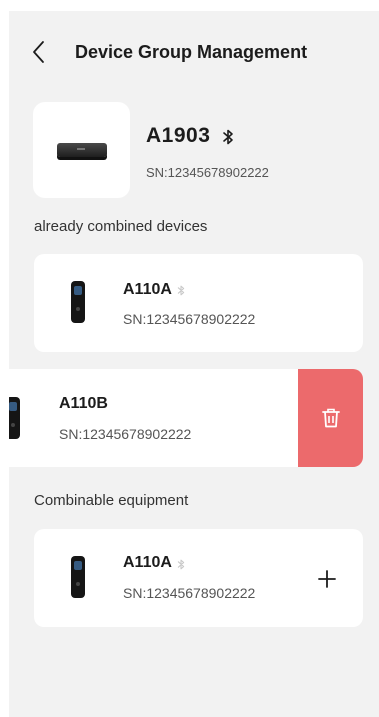 The image size is (379, 717). Describe the element at coordinates (178, 135) in the screenshot. I see `main-device-name: A1903` at that location.